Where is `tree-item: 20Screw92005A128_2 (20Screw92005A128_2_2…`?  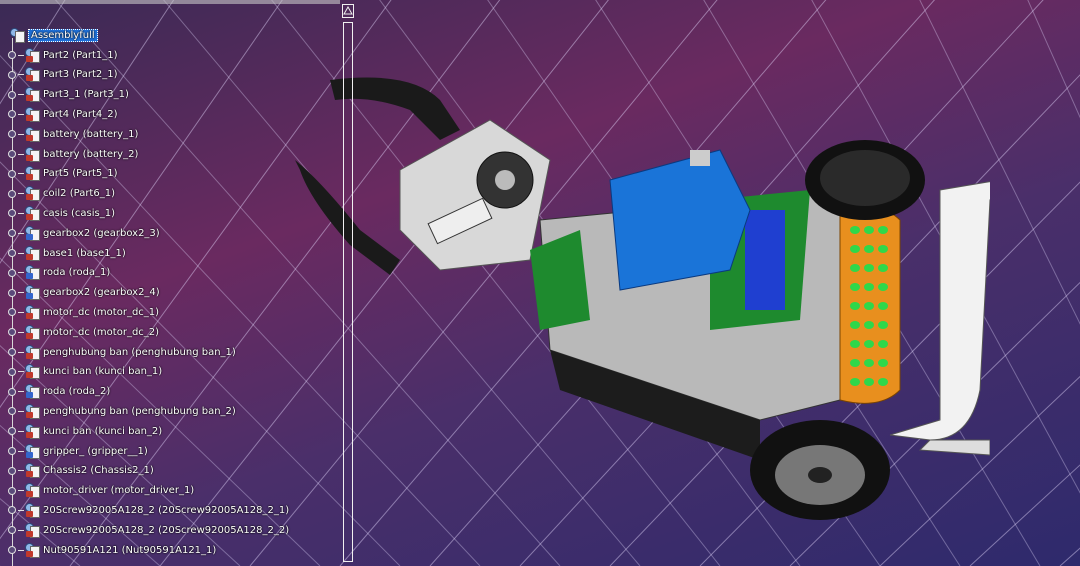 tree-item: 20Screw92005A128_2 (20Screw92005A128_2_2… is located at coordinates (148, 530).